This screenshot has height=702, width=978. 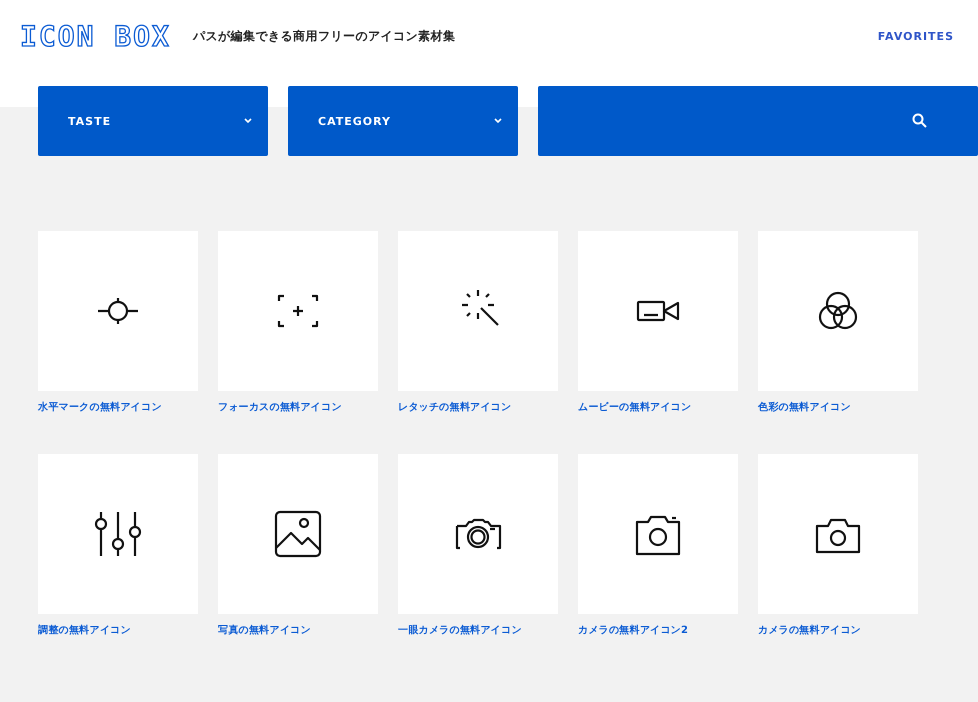 What do you see at coordinates (920, 121) in the screenshot?
I see `search-icon` at bounding box center [920, 121].